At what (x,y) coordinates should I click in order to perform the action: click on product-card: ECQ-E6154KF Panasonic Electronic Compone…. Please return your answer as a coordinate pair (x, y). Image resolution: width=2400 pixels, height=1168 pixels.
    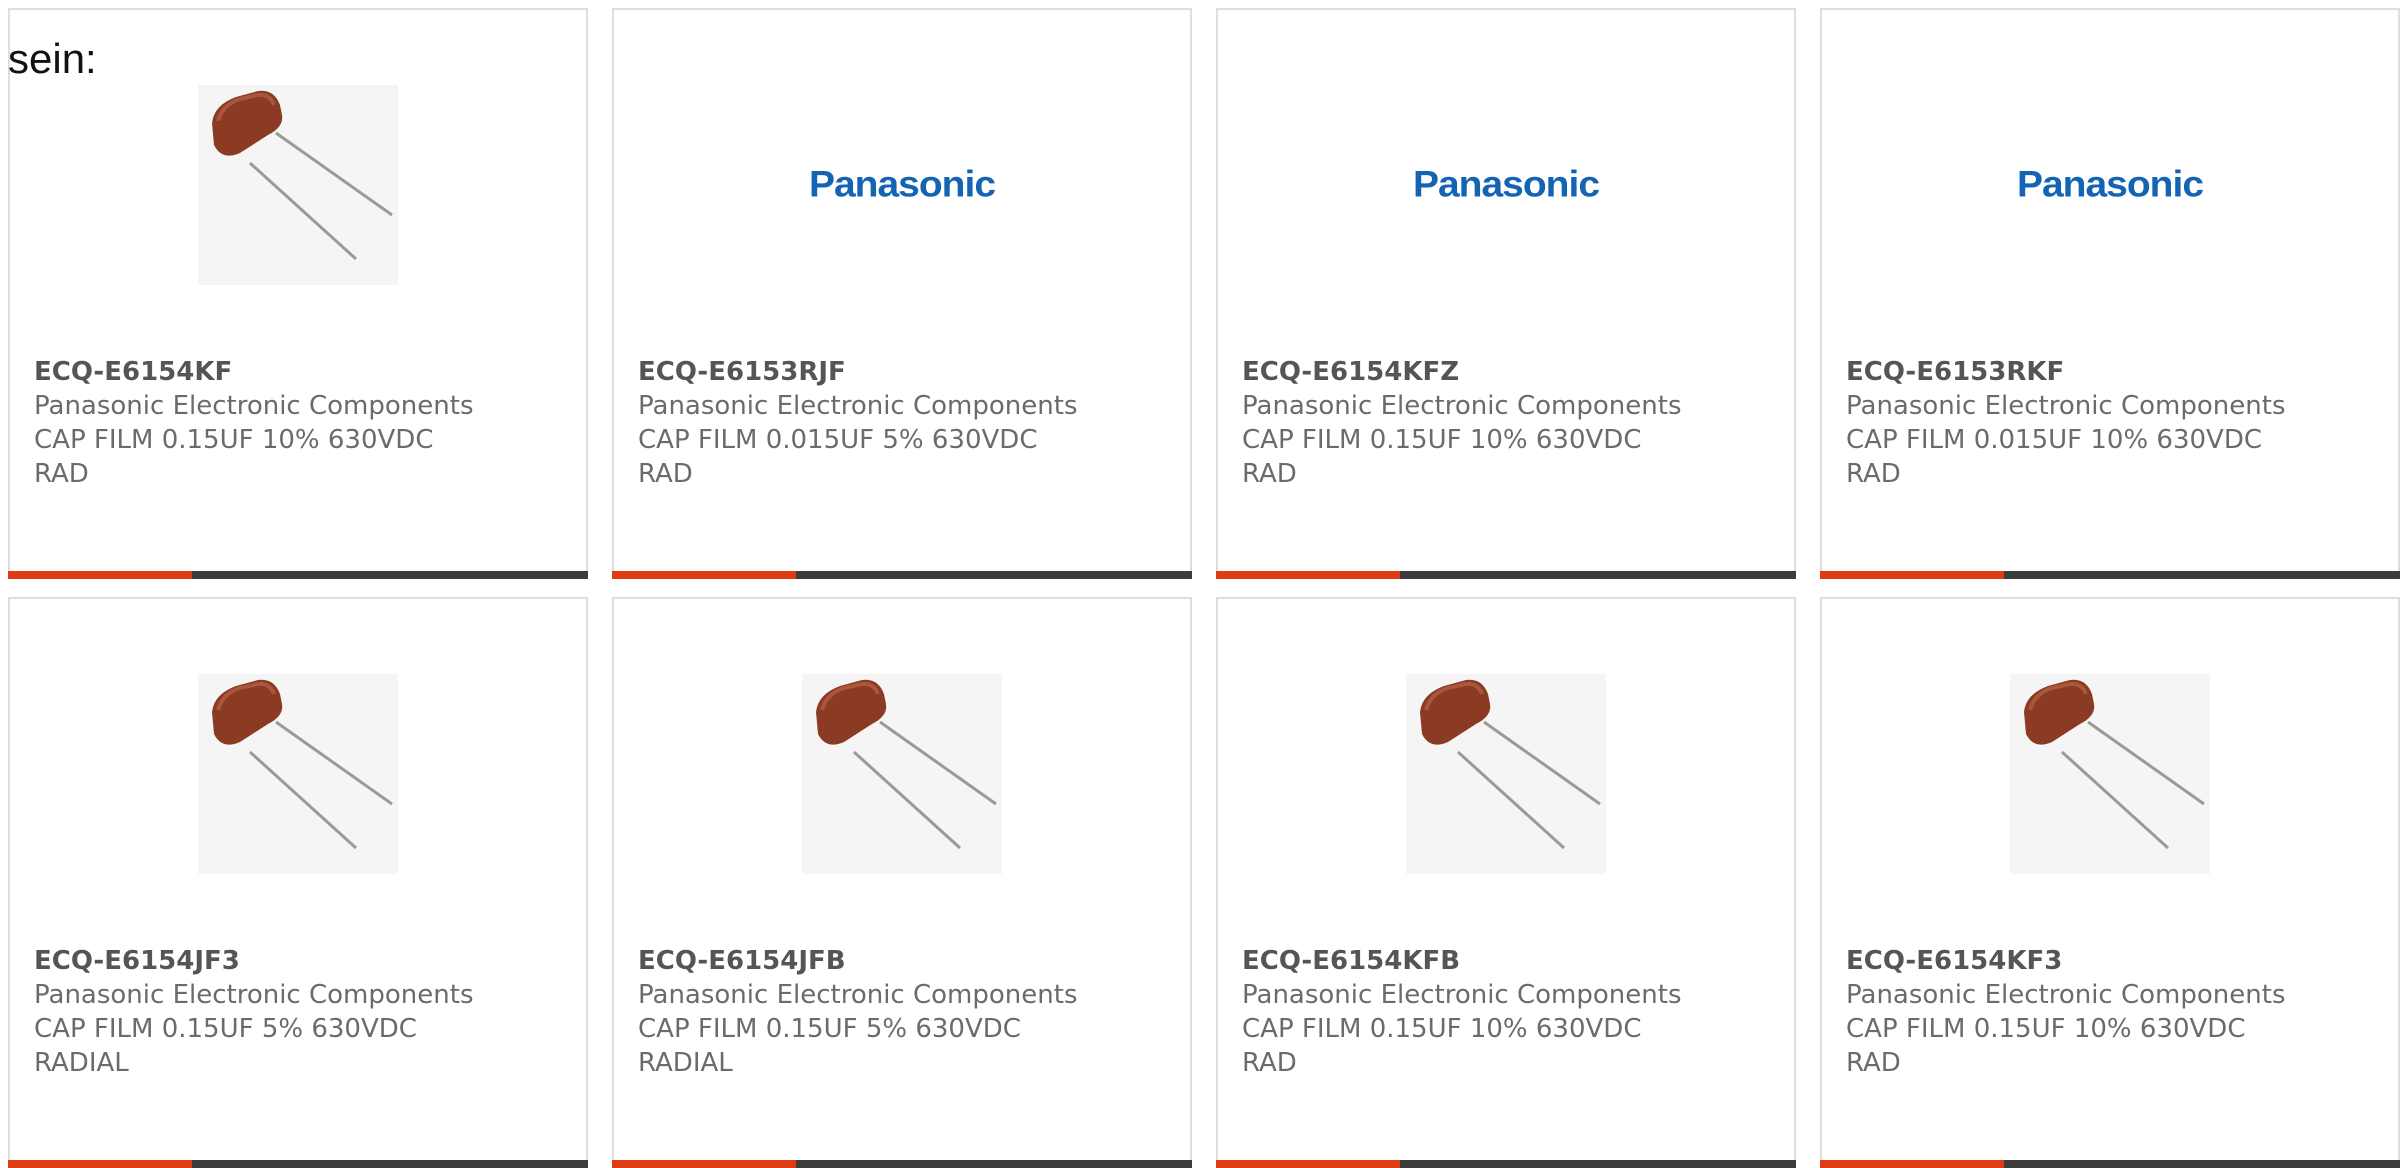
    Looking at the image, I should click on (298, 293).